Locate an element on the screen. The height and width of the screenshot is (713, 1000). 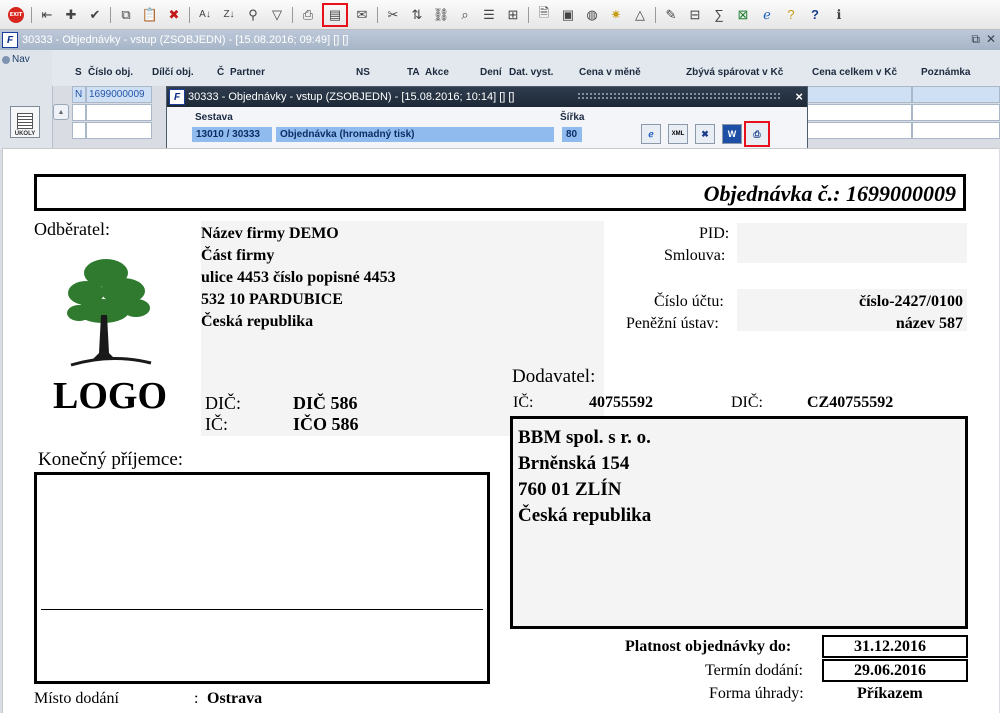
calculator-icon: ⊟ is located at coordinates (695, 15).